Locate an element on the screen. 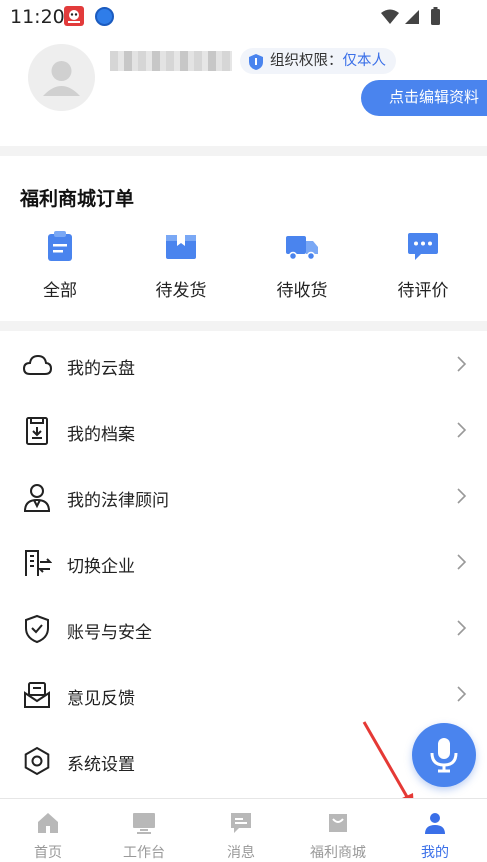  mall-icon is located at coordinates (338, 823).